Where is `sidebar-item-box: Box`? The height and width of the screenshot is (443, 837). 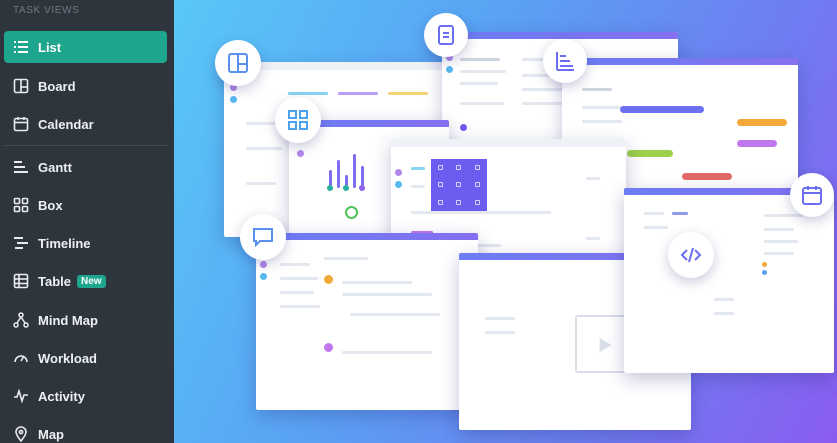 sidebar-item-box: Box is located at coordinates (85, 205).